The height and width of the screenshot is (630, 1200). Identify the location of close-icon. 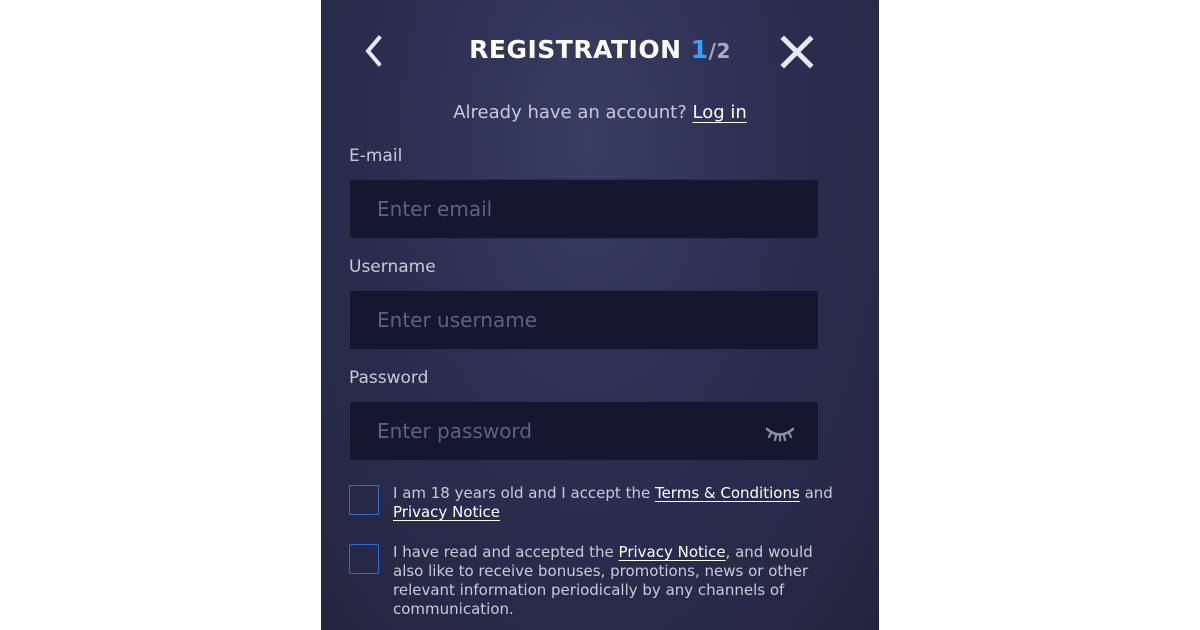
(797, 52).